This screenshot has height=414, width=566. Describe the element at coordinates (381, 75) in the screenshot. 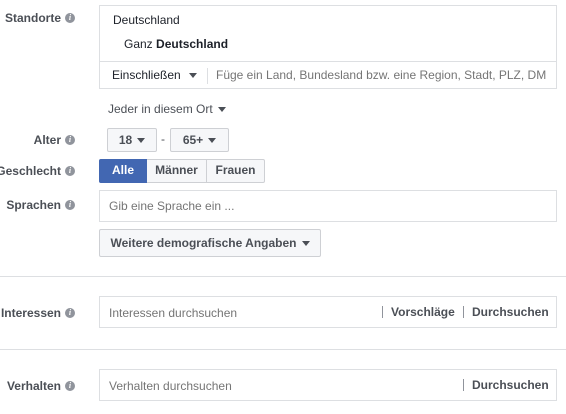

I see `location-search-input` at that location.